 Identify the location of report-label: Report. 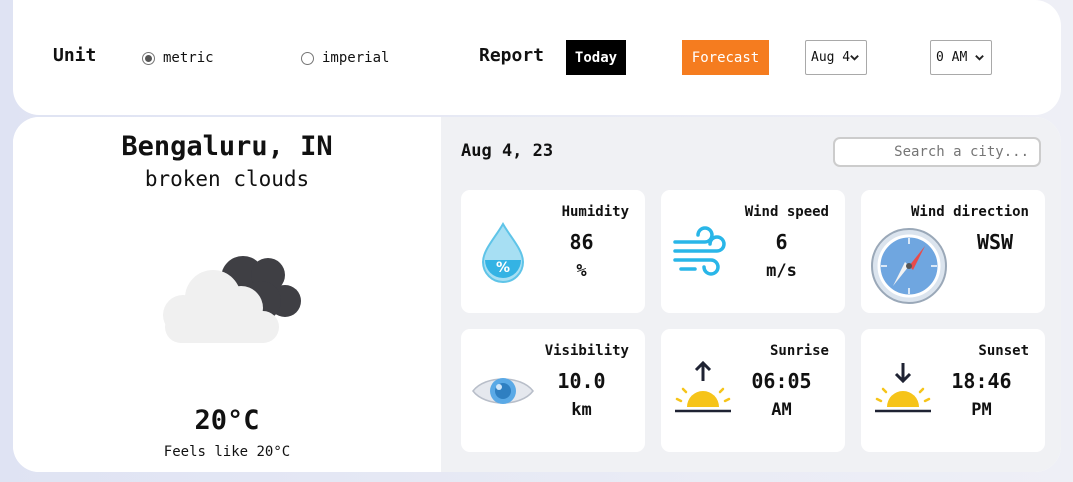
(512, 55).